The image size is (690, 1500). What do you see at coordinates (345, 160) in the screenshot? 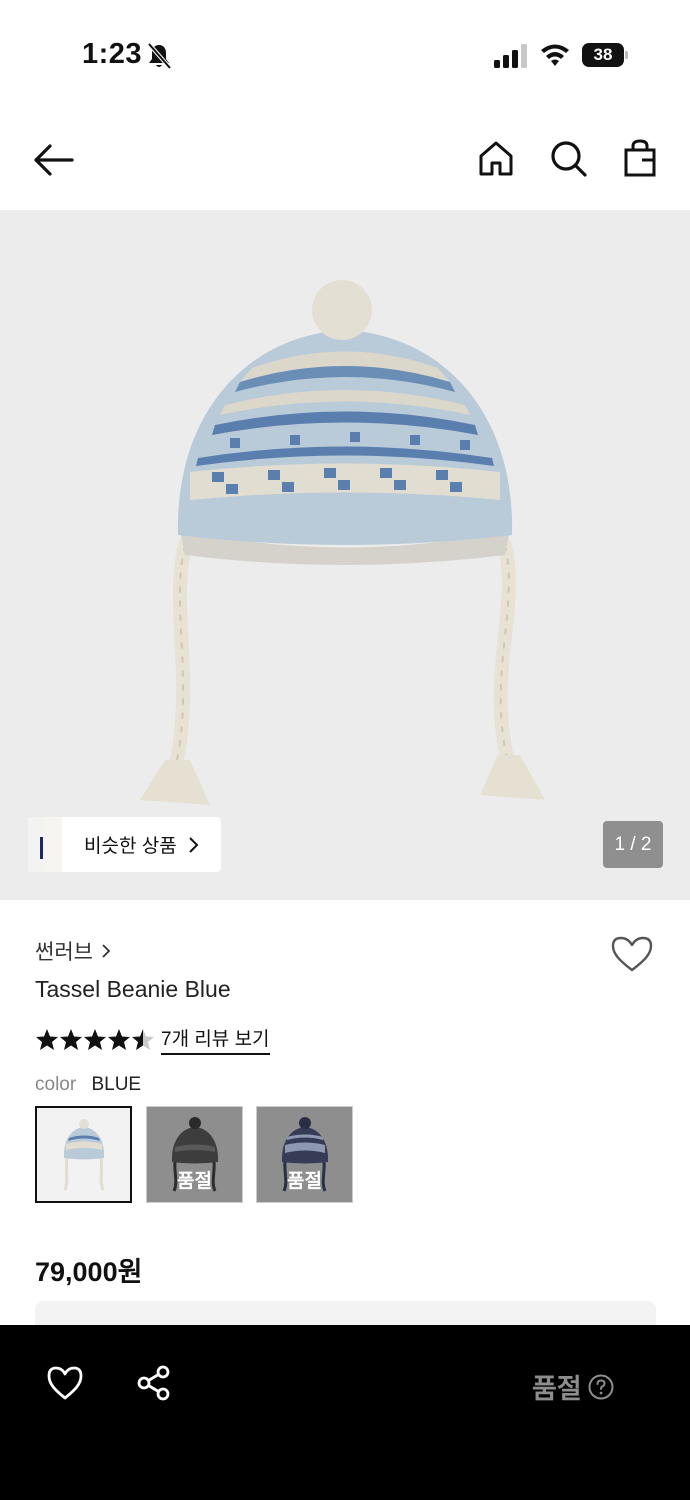
I see `top-nav` at bounding box center [345, 160].